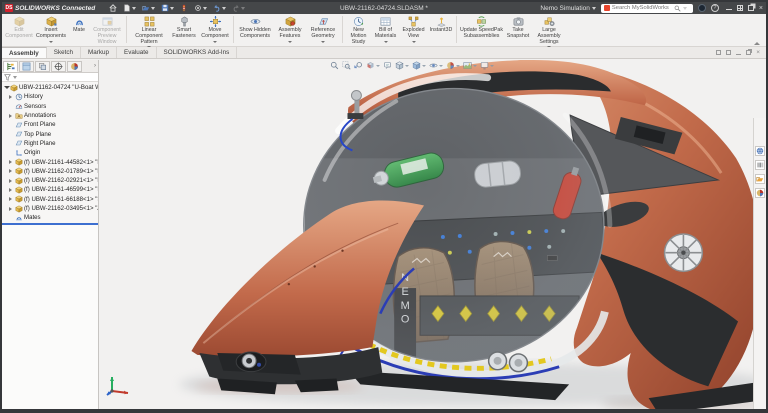 Image resolution: width=768 pixels, height=413 pixels. Describe the element at coordinates (568, 8) in the screenshot. I see `simulation-menu: Nemo Simulation` at that location.